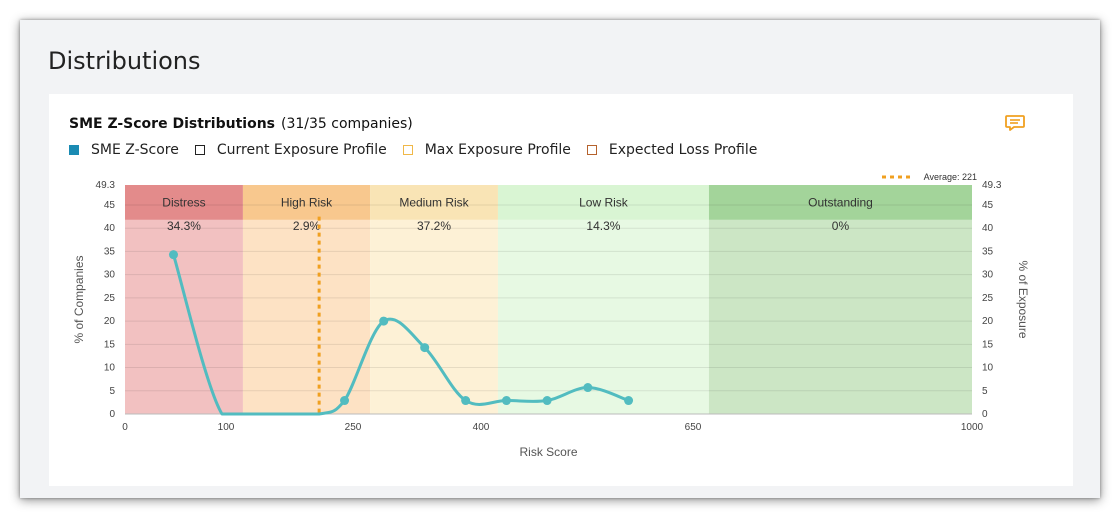  I want to click on comment-icon, so click(1015, 124).